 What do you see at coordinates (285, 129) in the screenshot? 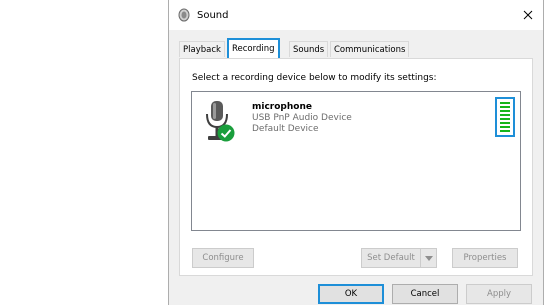
I see `device-status: Default Device` at bounding box center [285, 129].